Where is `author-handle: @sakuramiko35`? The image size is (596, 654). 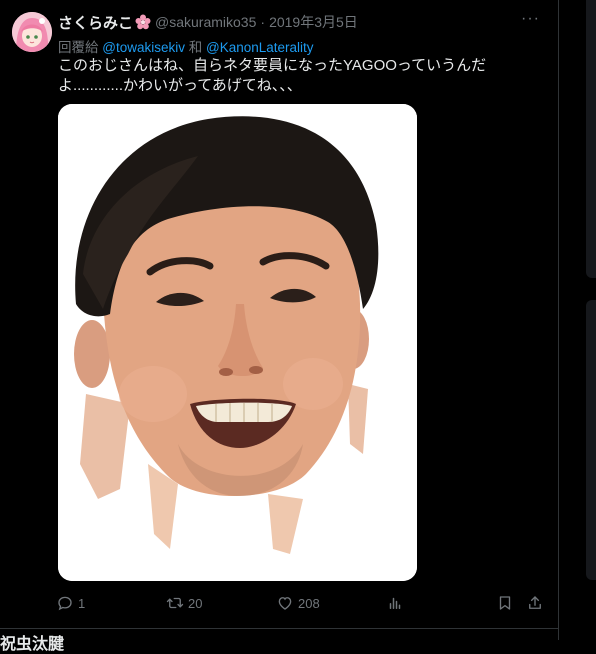 author-handle: @sakuramiko35 is located at coordinates (205, 22).